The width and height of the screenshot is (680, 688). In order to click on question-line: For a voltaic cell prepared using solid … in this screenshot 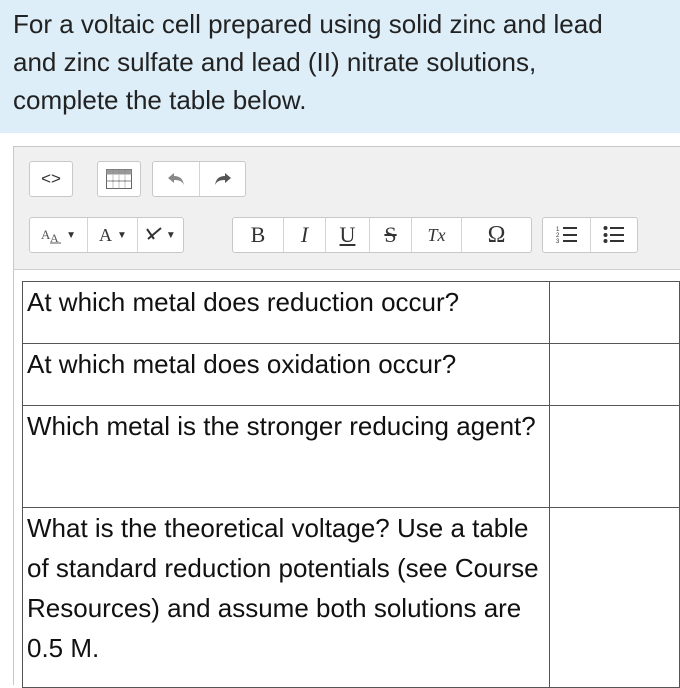, I will do `click(308, 24)`.